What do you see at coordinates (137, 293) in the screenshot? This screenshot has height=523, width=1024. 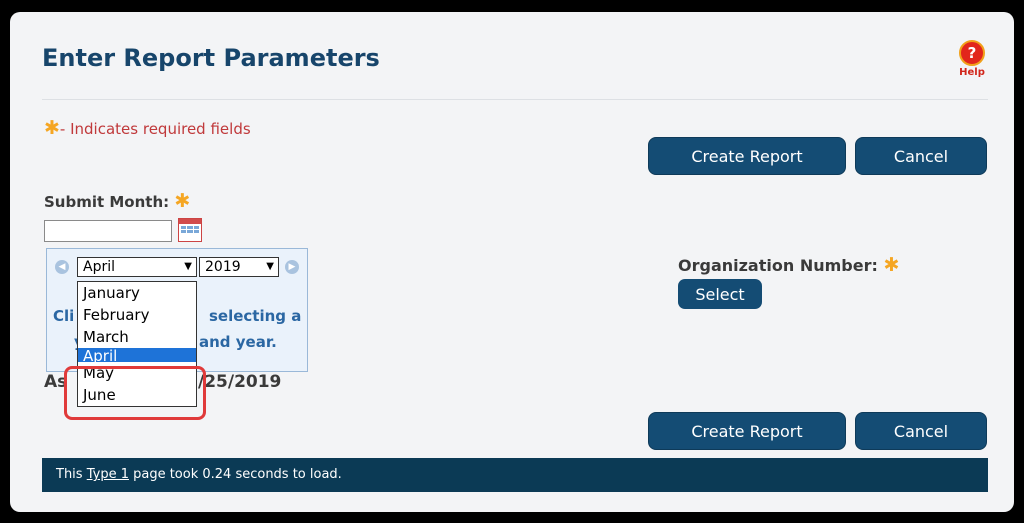 I see `month-option: January` at bounding box center [137, 293].